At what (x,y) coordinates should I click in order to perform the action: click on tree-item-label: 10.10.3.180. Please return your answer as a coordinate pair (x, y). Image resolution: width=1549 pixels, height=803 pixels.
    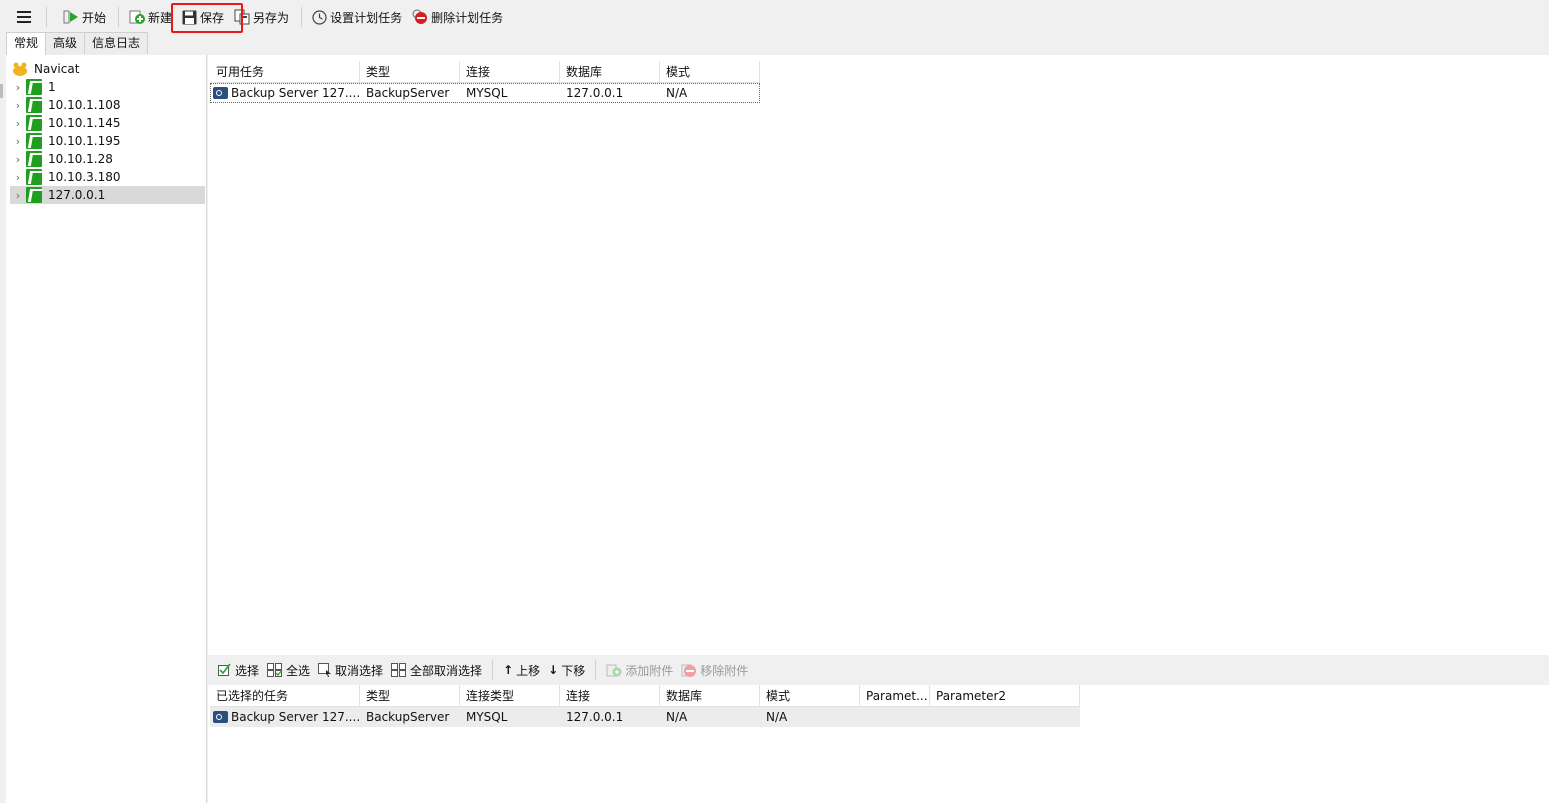
    Looking at the image, I should click on (84, 177).